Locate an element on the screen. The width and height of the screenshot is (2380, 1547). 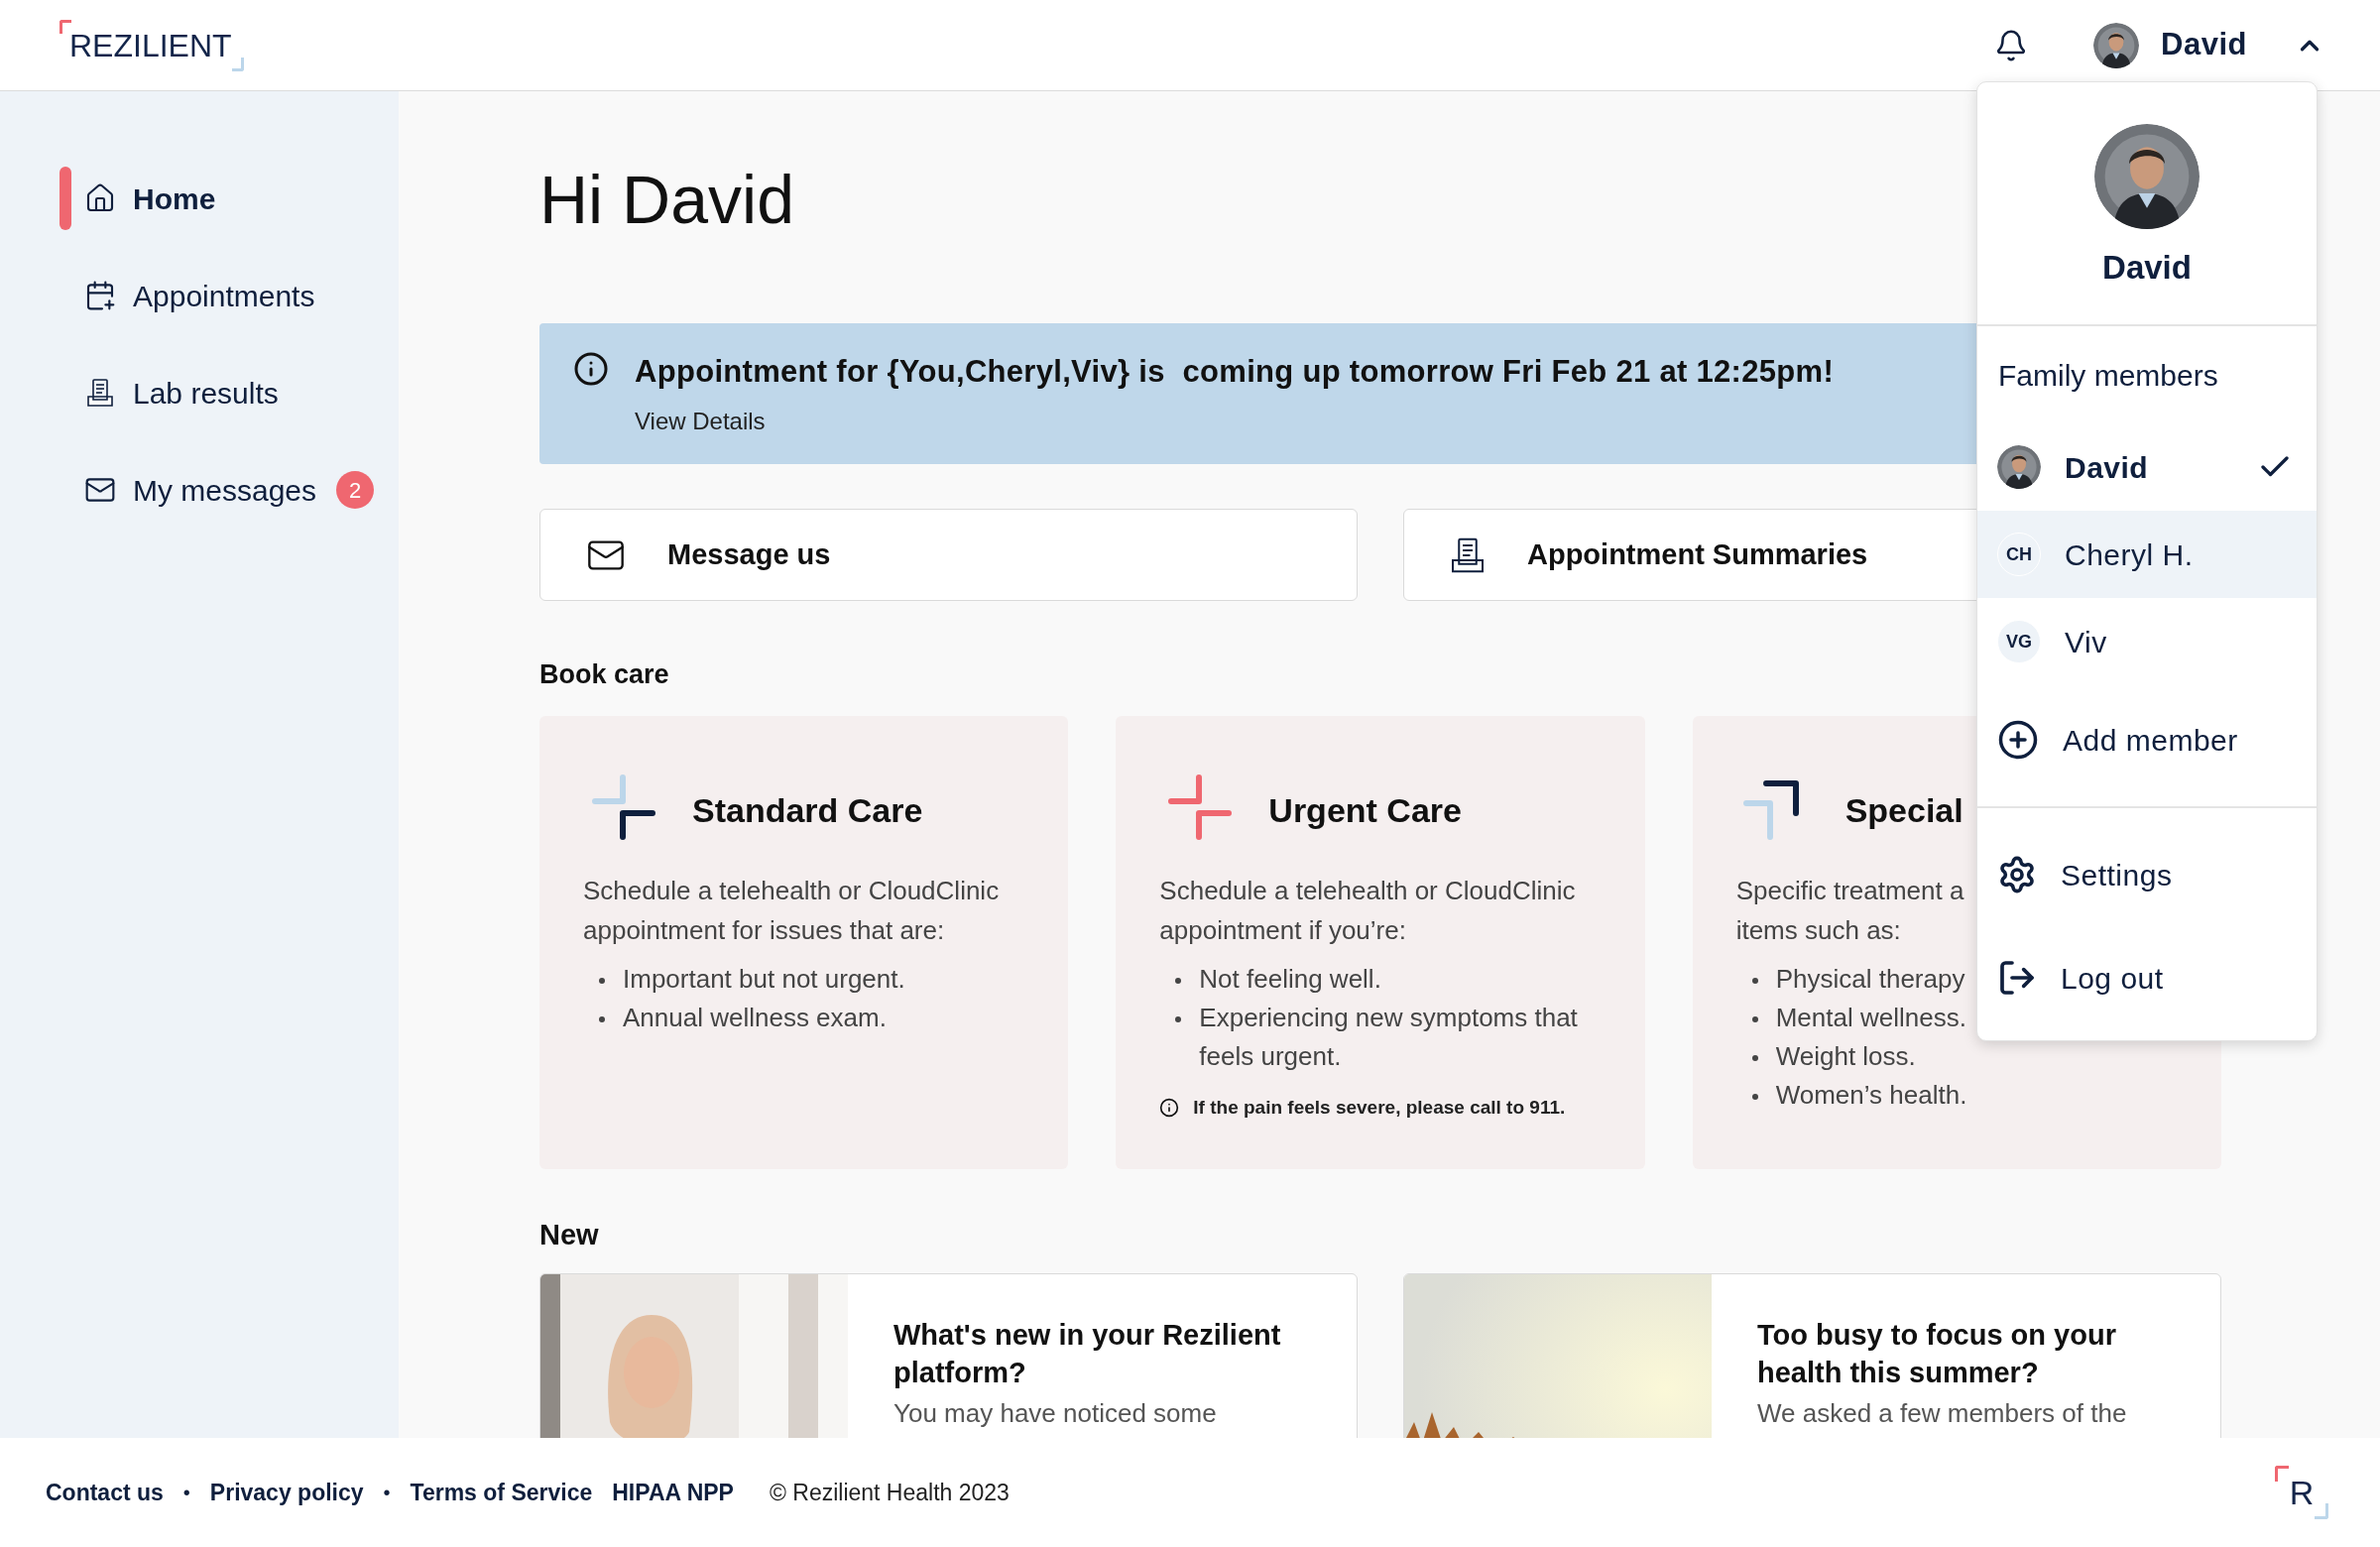
logout-icon is located at coordinates (2017, 978).